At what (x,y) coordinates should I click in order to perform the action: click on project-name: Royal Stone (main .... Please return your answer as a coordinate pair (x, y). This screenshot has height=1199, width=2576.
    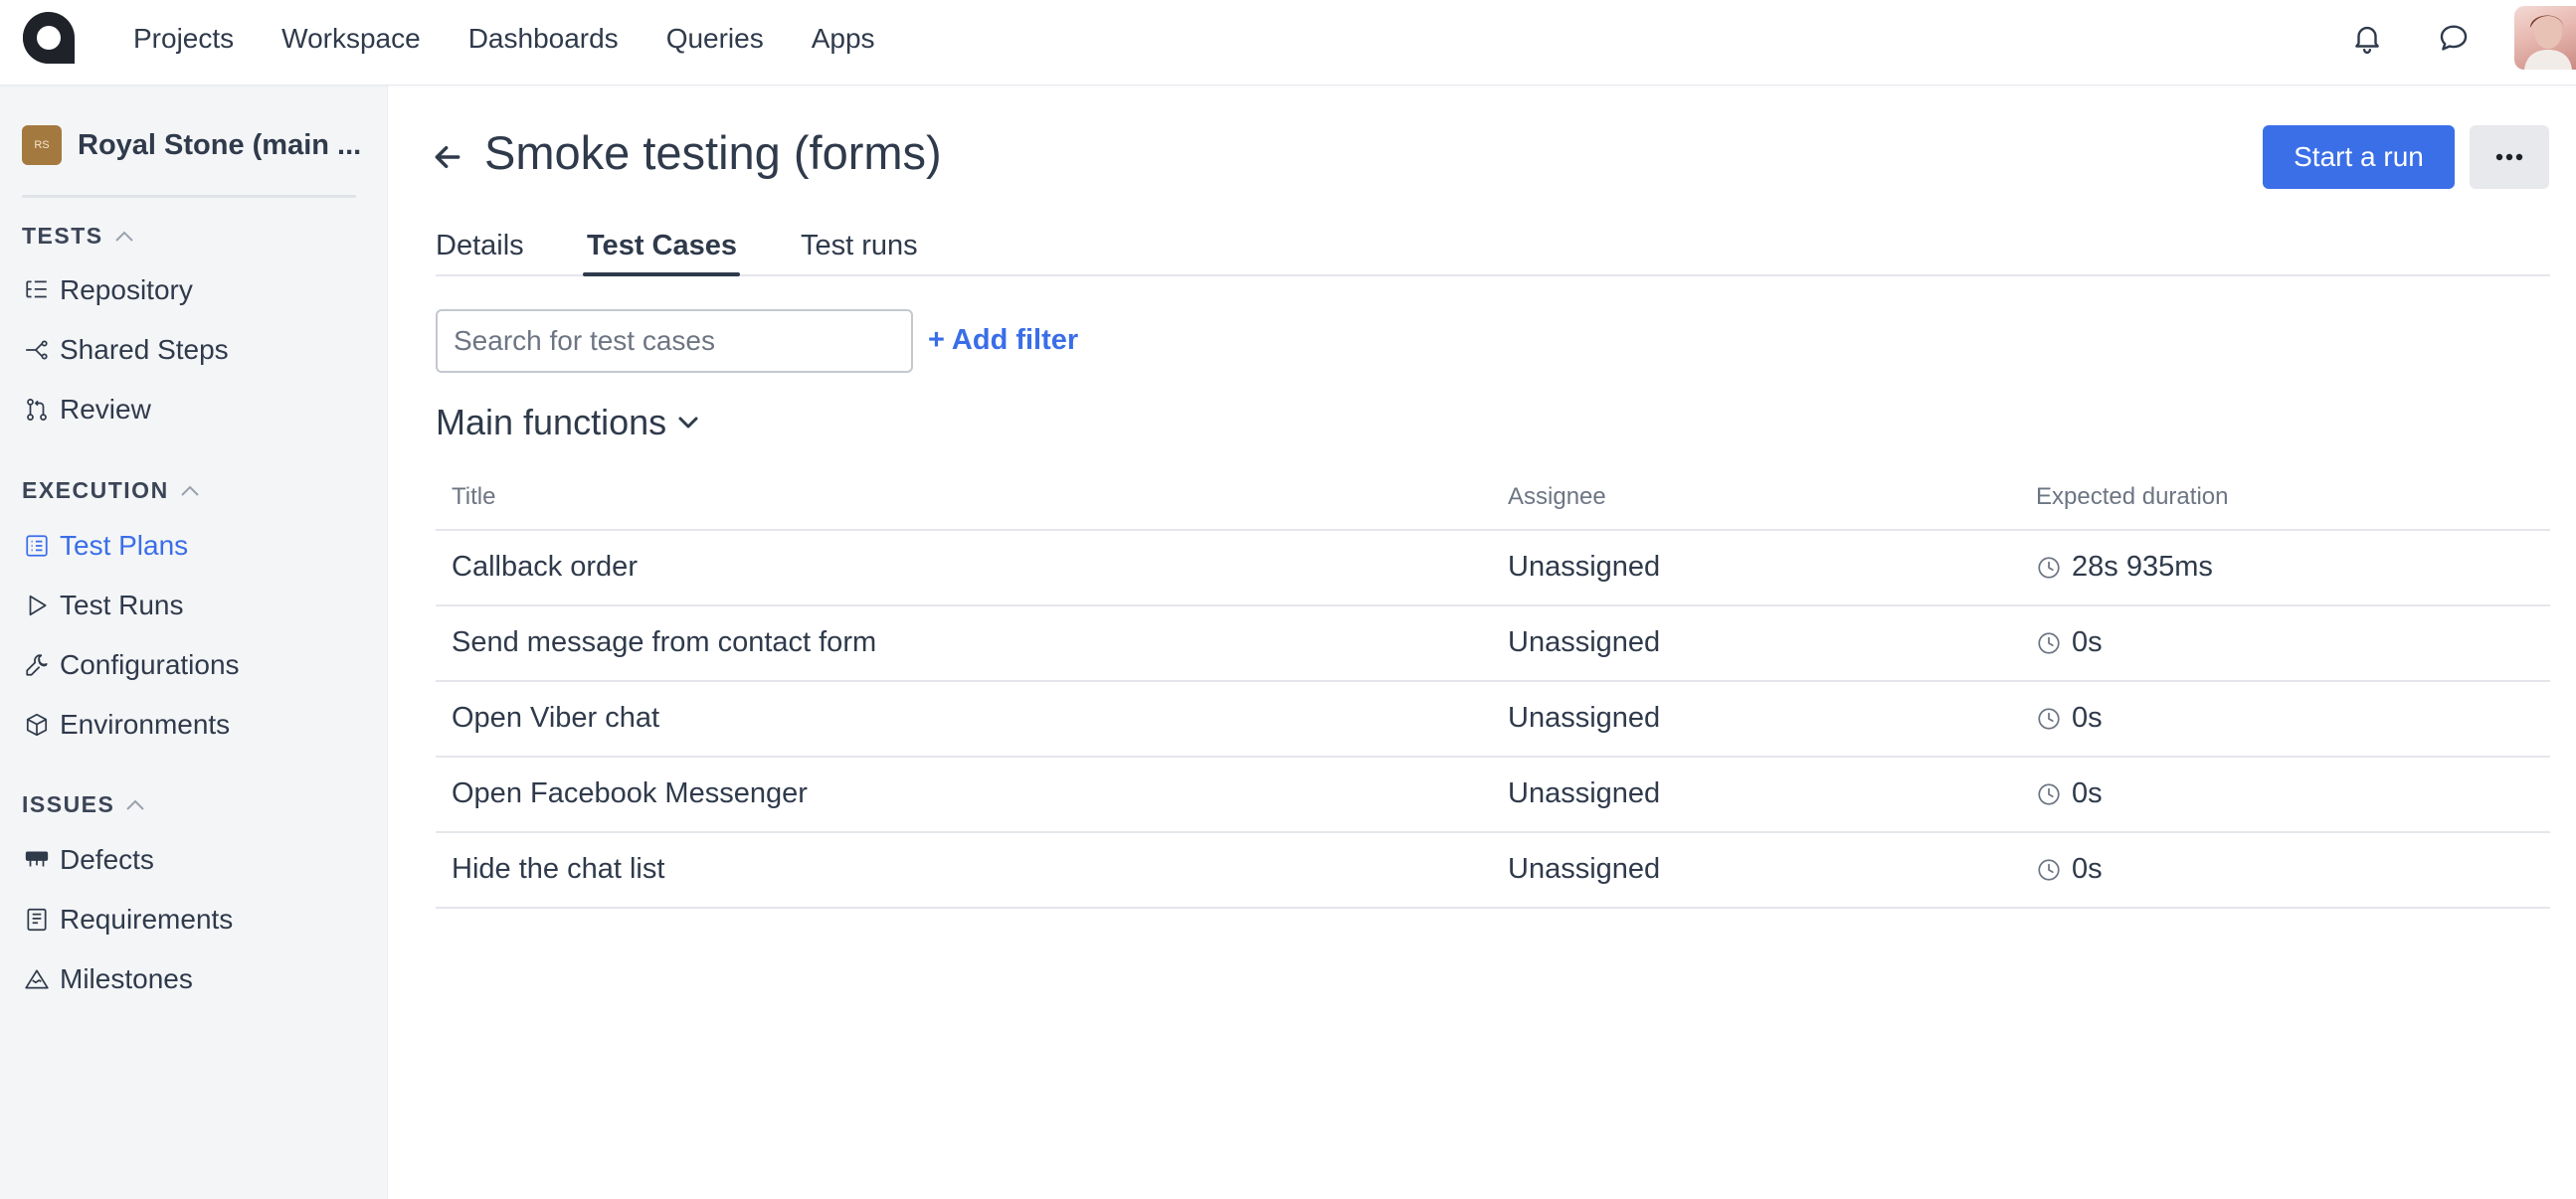
    Looking at the image, I should click on (220, 144).